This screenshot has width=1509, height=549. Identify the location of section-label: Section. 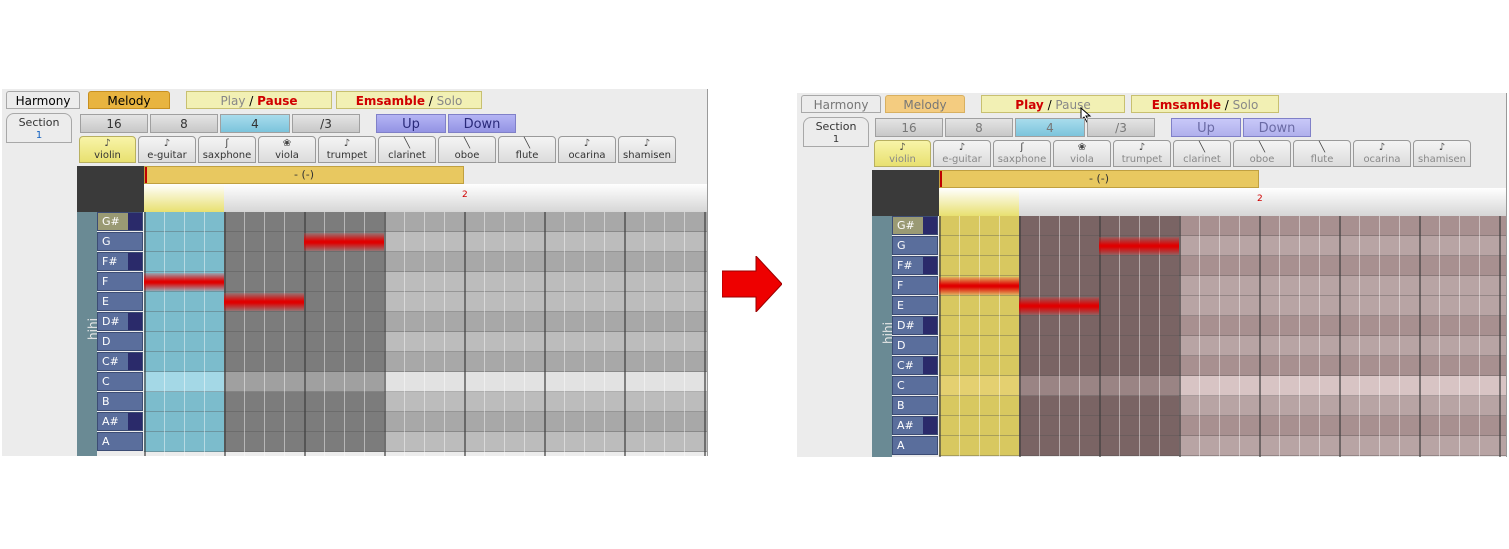
(836, 126).